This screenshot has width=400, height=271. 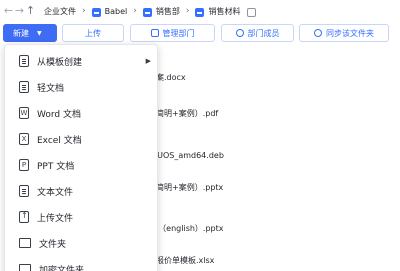 What do you see at coordinates (186, 155) in the screenshot?
I see `file-name: 0_UOS_amd64.deb` at bounding box center [186, 155].